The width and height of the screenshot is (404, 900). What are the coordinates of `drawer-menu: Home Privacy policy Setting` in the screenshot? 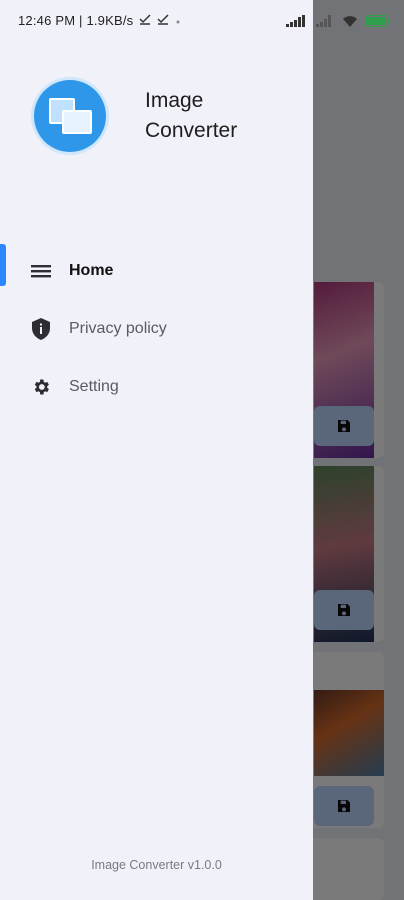 It's located at (156, 329).